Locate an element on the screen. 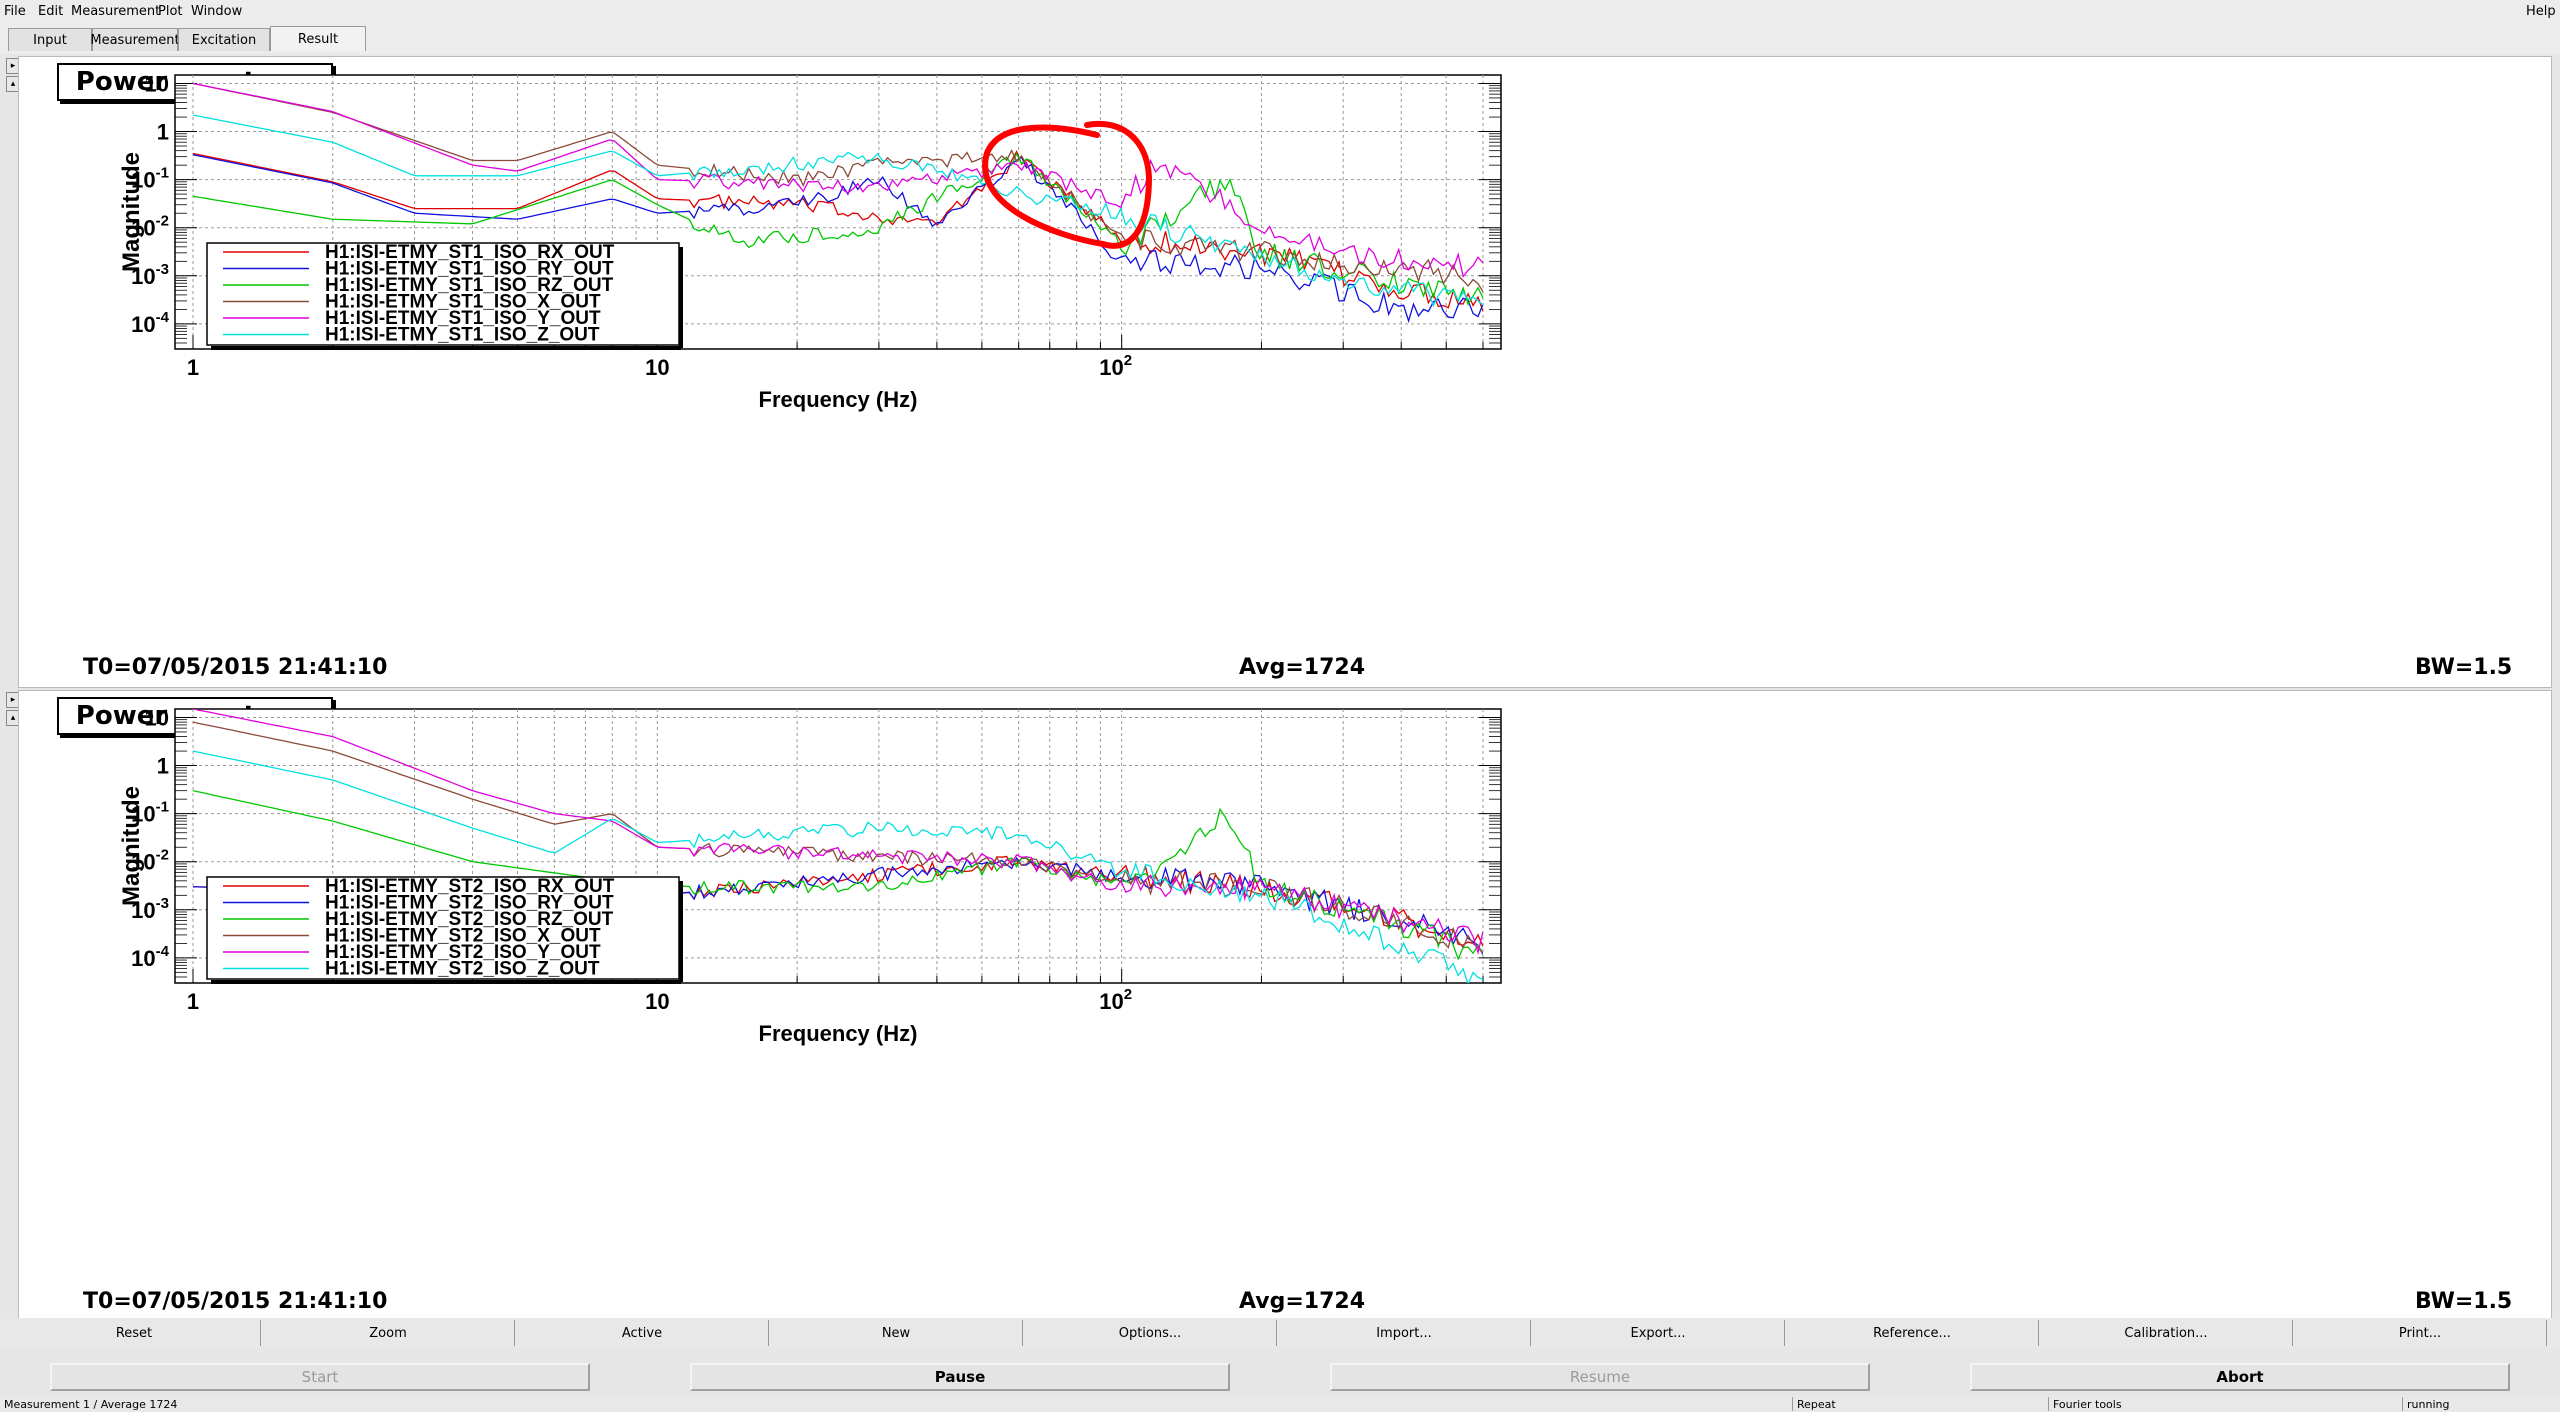 The height and width of the screenshot is (1412, 2560). measurement-controls: Start Pause Resume Abort is located at coordinates (1280, 1377).